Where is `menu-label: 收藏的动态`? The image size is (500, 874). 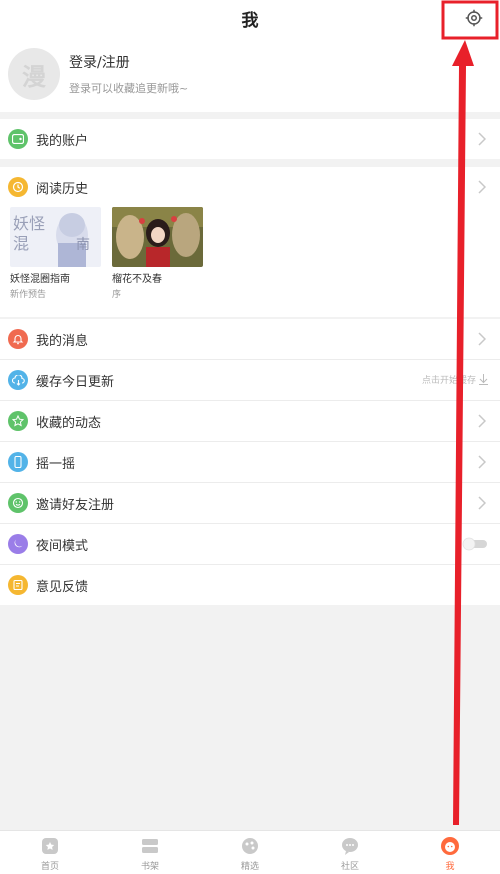 menu-label: 收藏的动态 is located at coordinates (69, 423).